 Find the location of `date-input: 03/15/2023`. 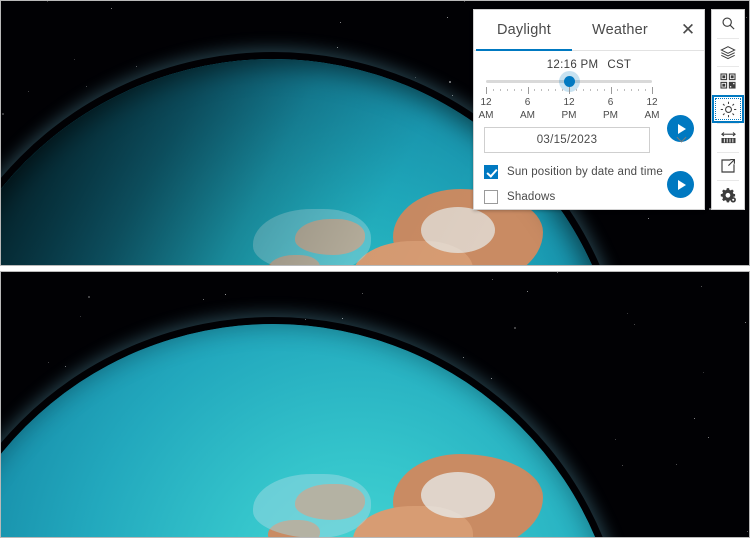

date-input: 03/15/2023 is located at coordinates (567, 140).